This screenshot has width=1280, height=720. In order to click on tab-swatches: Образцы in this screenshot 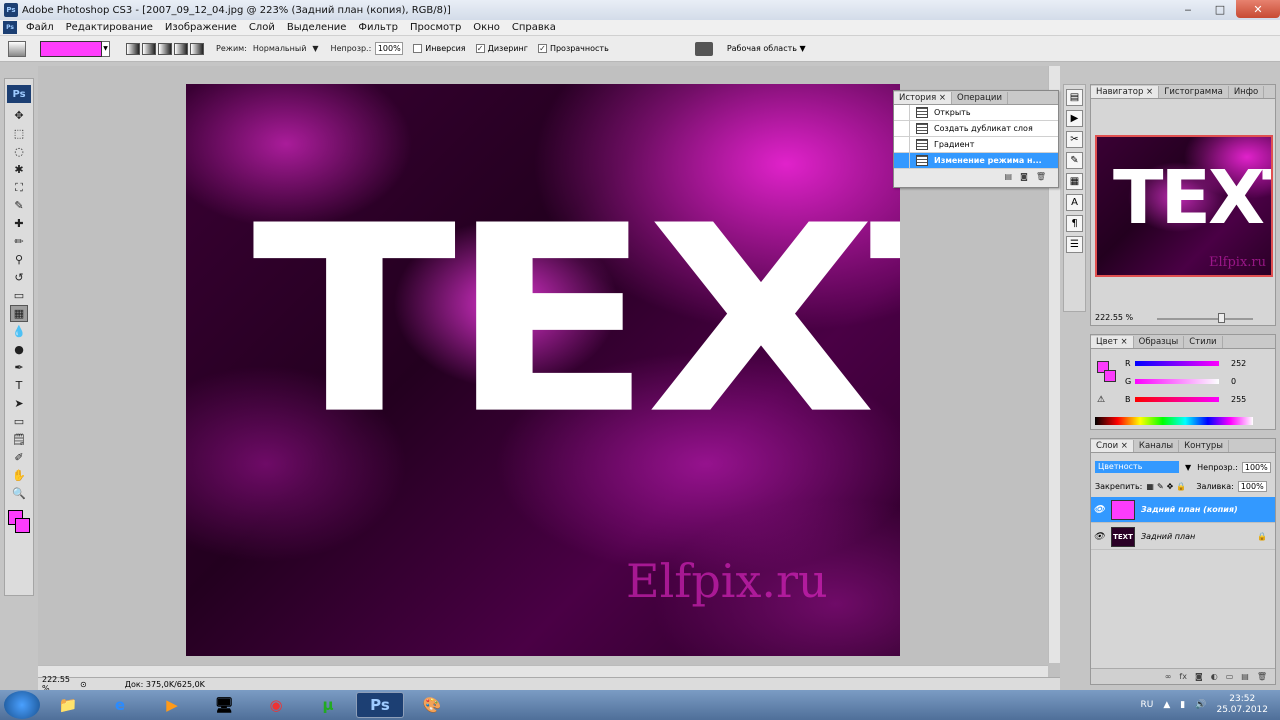, I will do `click(1159, 342)`.